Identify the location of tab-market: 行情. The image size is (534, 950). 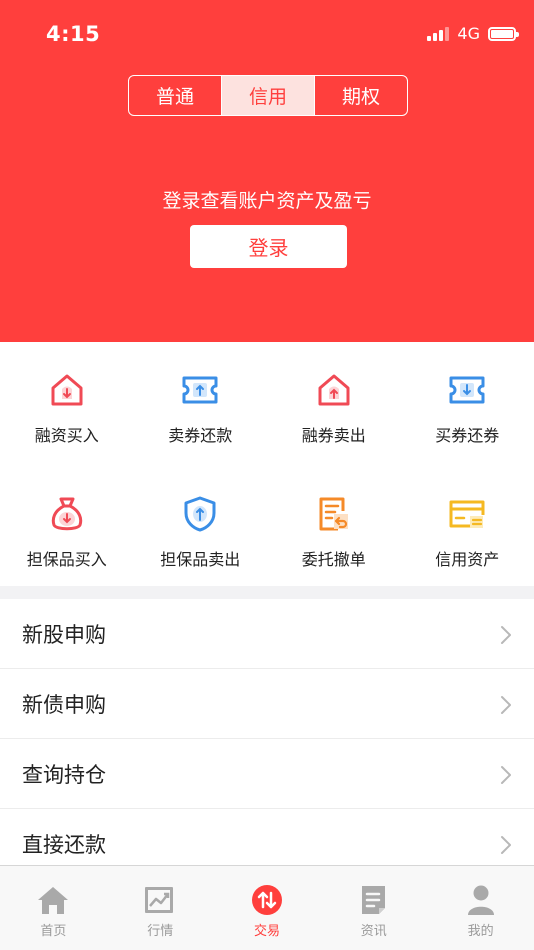
(160, 908).